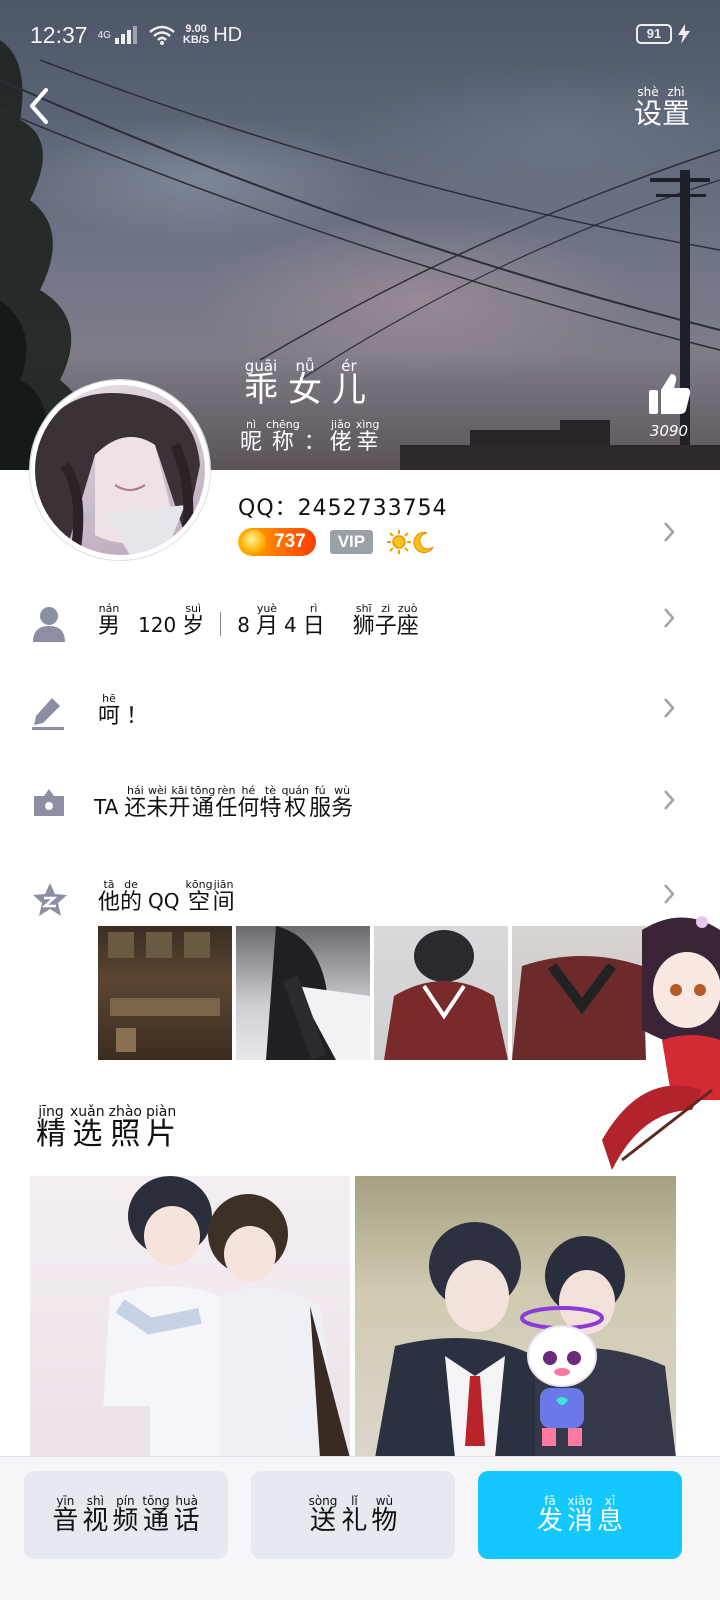 The height and width of the screenshot is (1600, 720). I want to click on badges-row: 737 VIP, so click(336, 542).